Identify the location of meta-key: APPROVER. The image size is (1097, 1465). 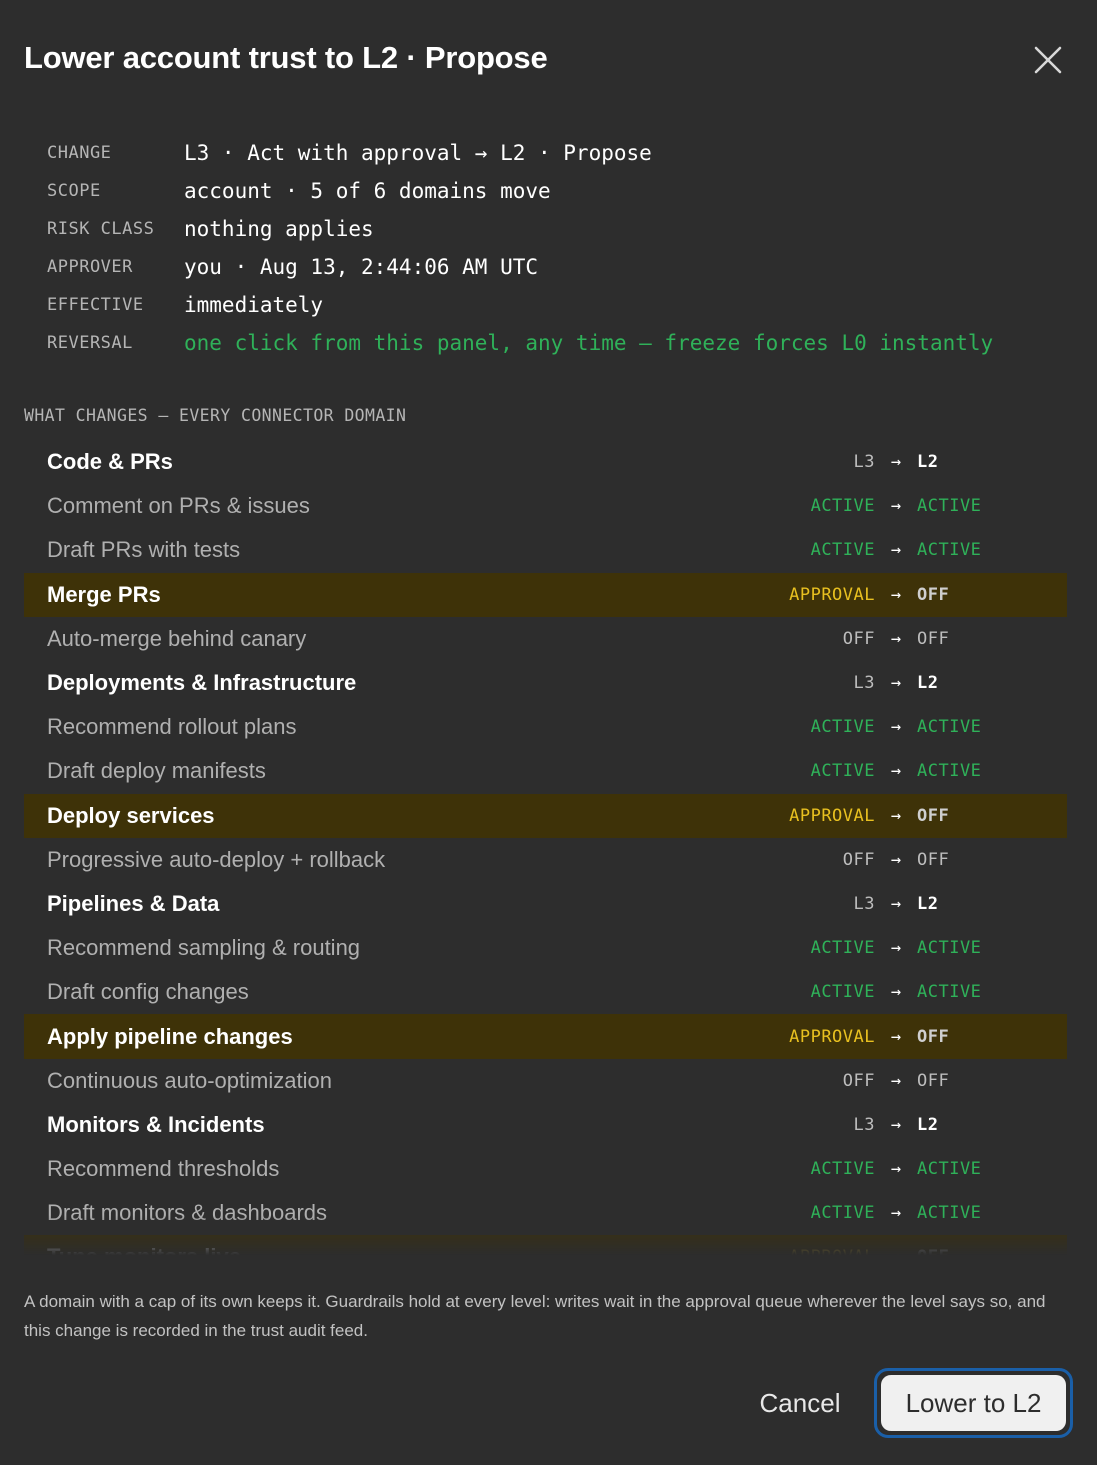
(90, 267).